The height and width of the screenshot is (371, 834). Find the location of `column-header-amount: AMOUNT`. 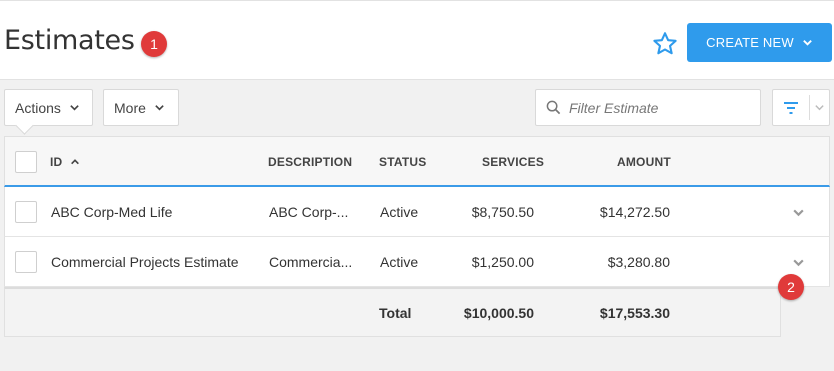

column-header-amount: AMOUNT is located at coordinates (644, 162).